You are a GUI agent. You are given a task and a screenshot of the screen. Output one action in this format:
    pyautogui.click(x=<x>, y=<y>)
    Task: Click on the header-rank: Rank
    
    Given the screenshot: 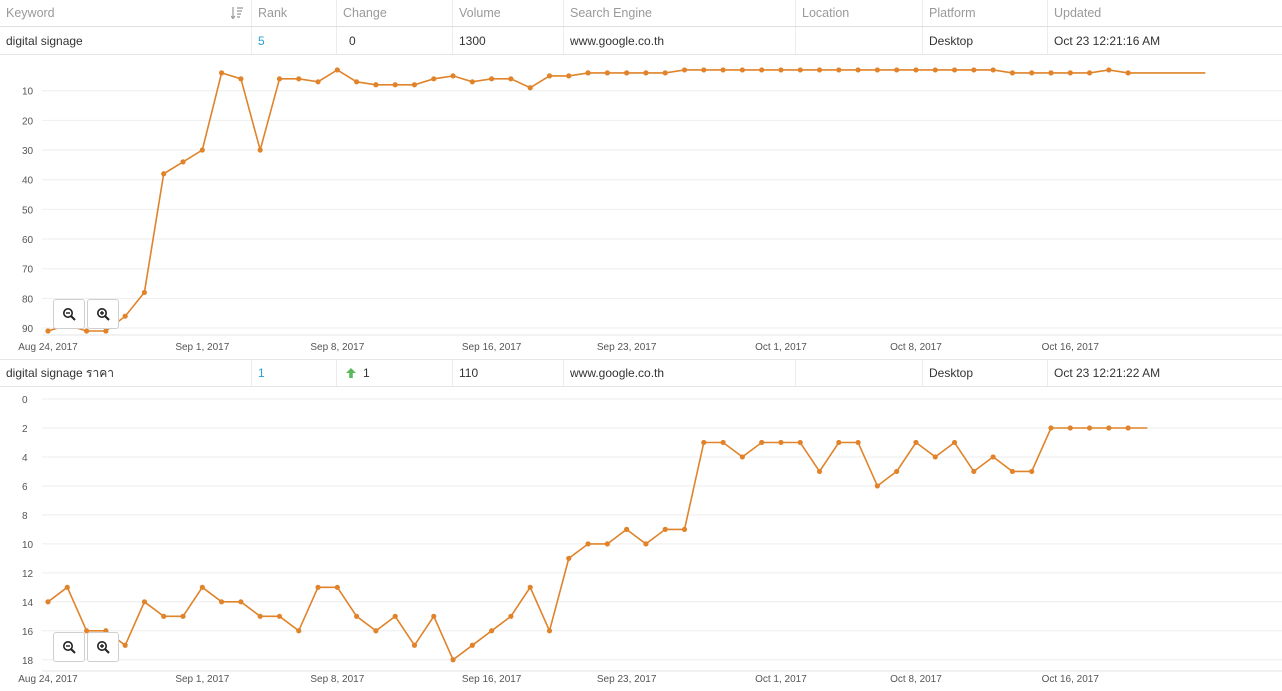 What is the action you would take?
    pyautogui.click(x=294, y=13)
    